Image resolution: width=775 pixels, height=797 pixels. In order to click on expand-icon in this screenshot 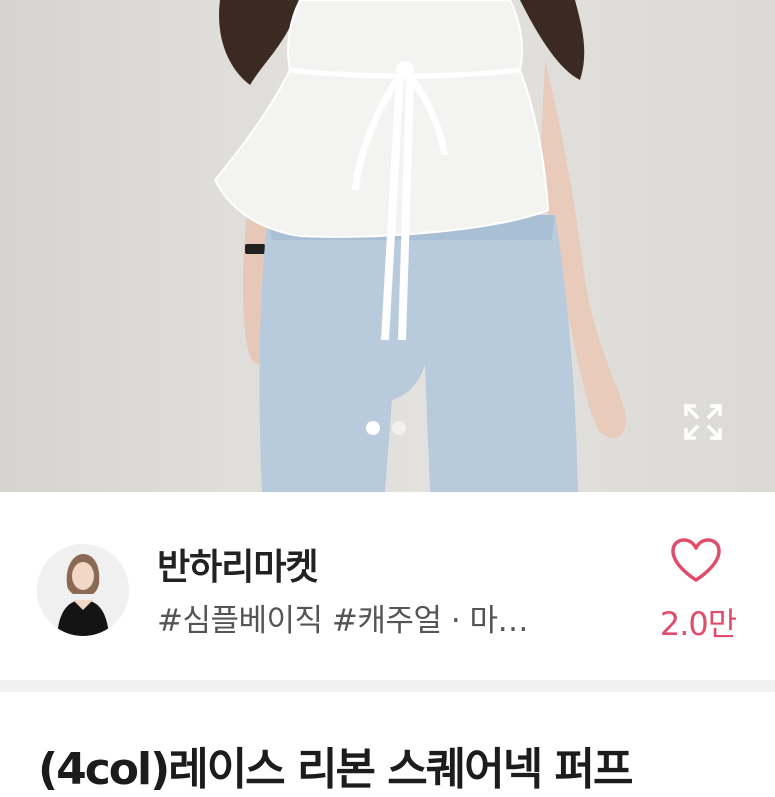, I will do `click(703, 422)`.